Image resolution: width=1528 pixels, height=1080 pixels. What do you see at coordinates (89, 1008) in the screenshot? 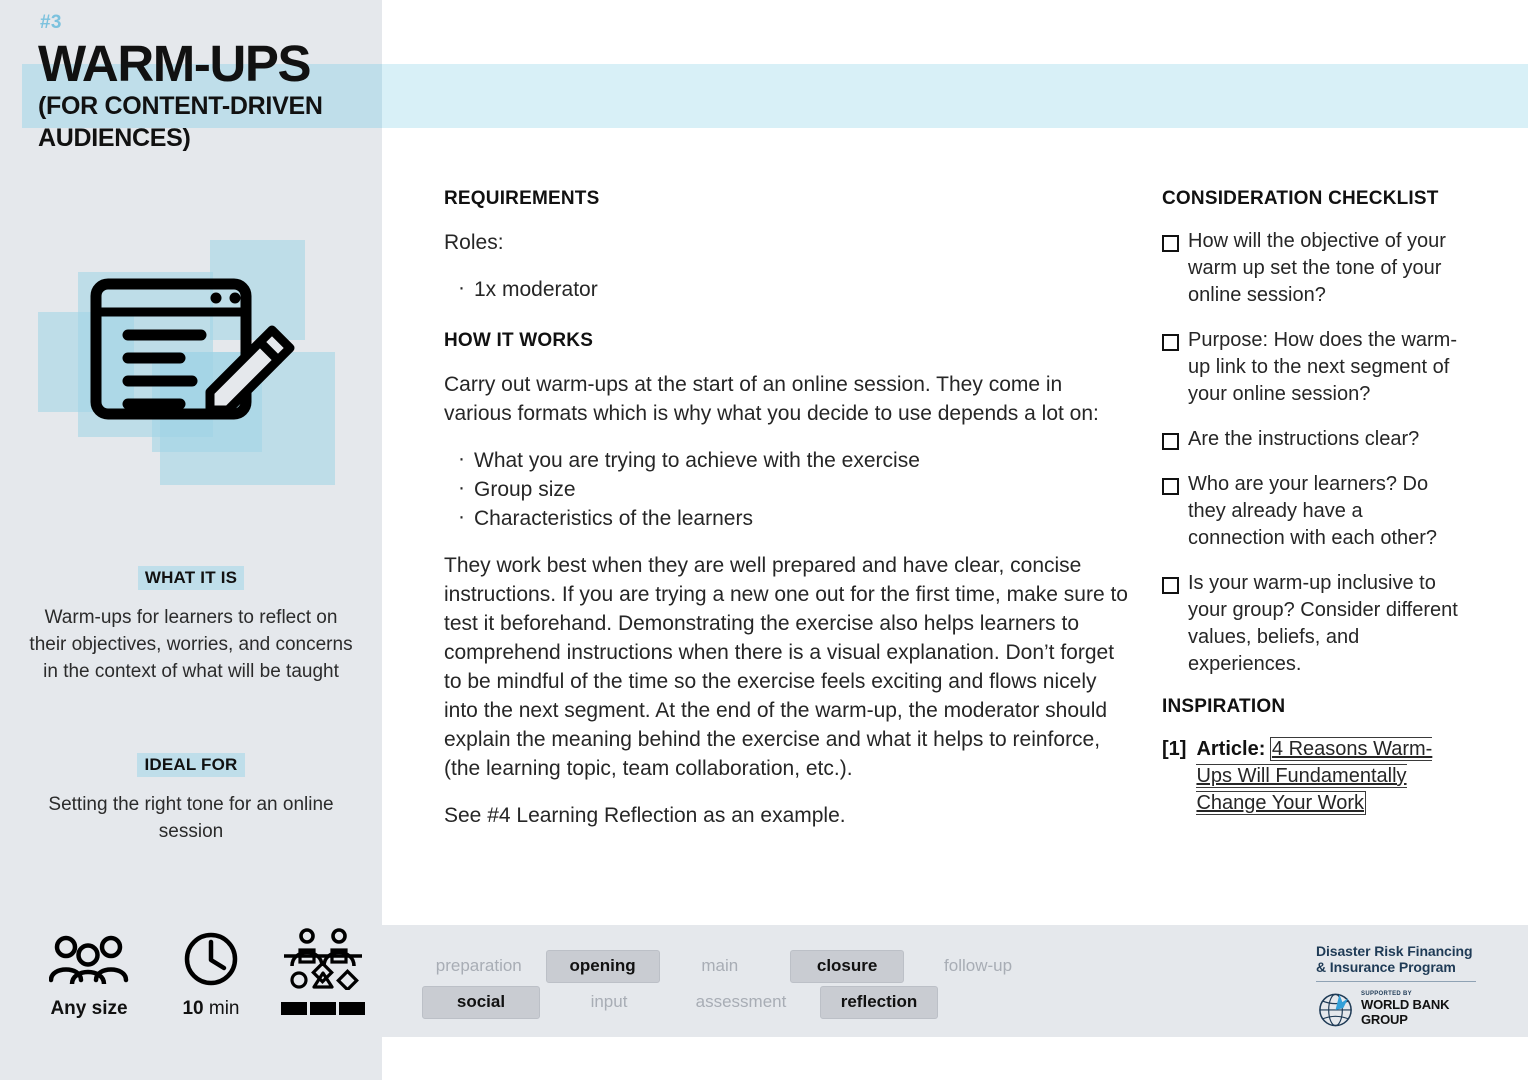
I see `group-size-label: Any size` at bounding box center [89, 1008].